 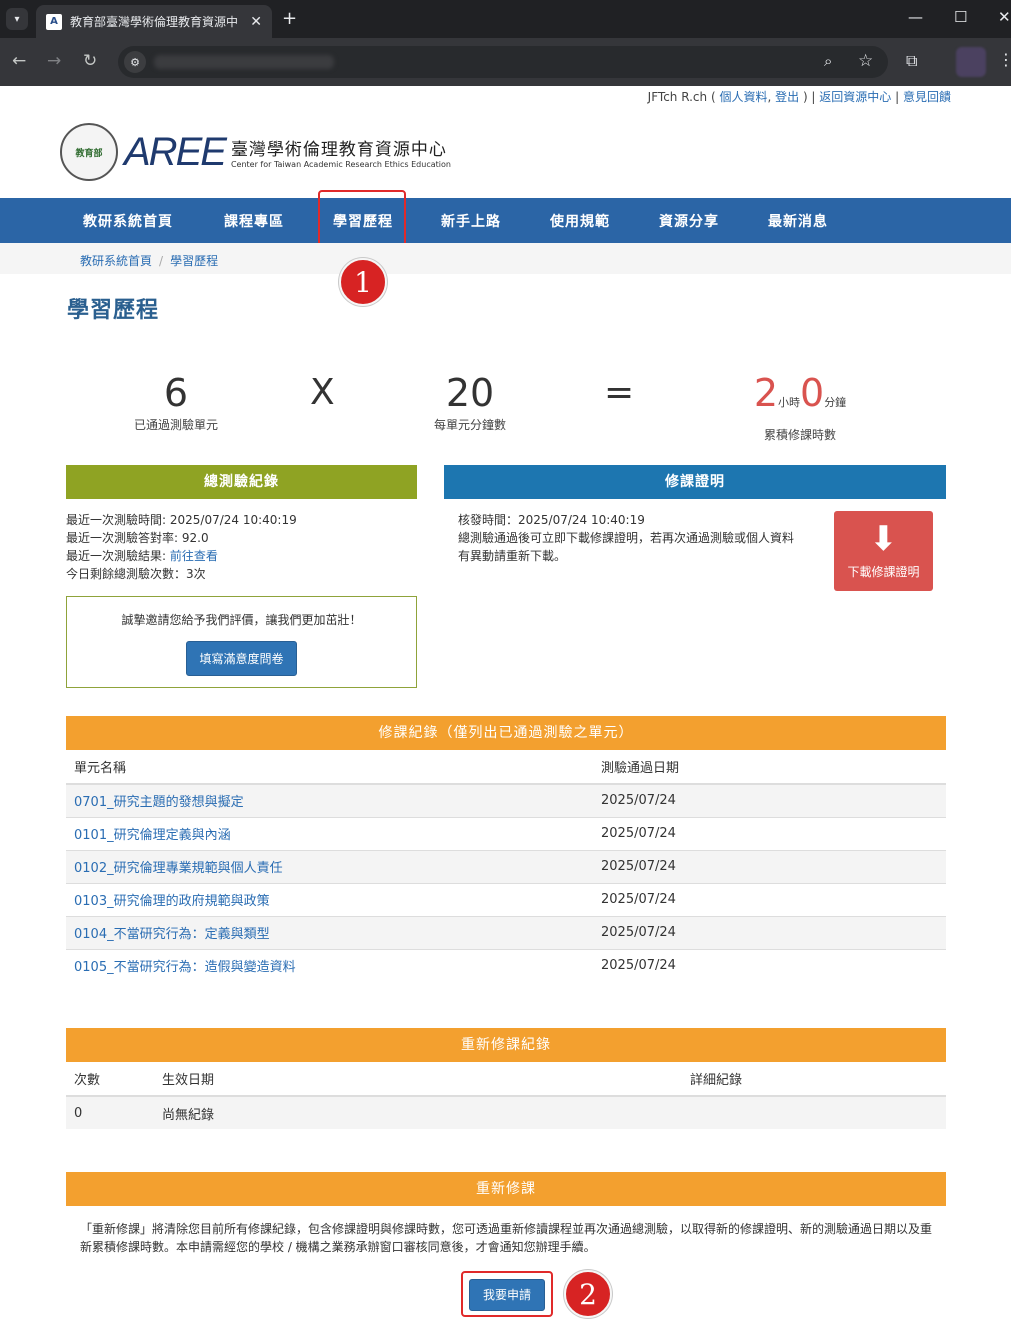 I want to click on forward-icon: →, so click(x=54, y=61).